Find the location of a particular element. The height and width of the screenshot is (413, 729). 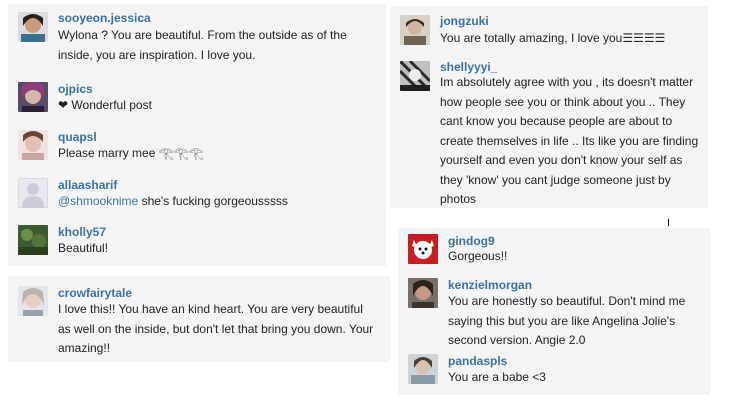

comment-text: ❤ Wonderful post is located at coordinates (216, 106).